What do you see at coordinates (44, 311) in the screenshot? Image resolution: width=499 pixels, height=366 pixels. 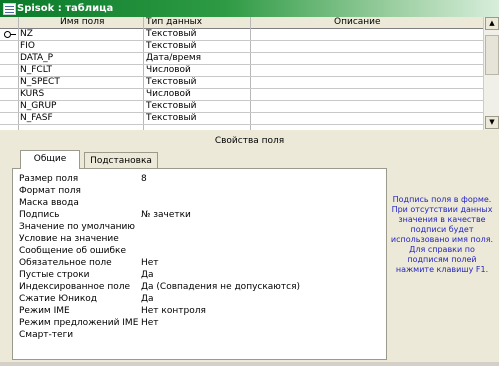 I see `property-label: Режим IME` at bounding box center [44, 311].